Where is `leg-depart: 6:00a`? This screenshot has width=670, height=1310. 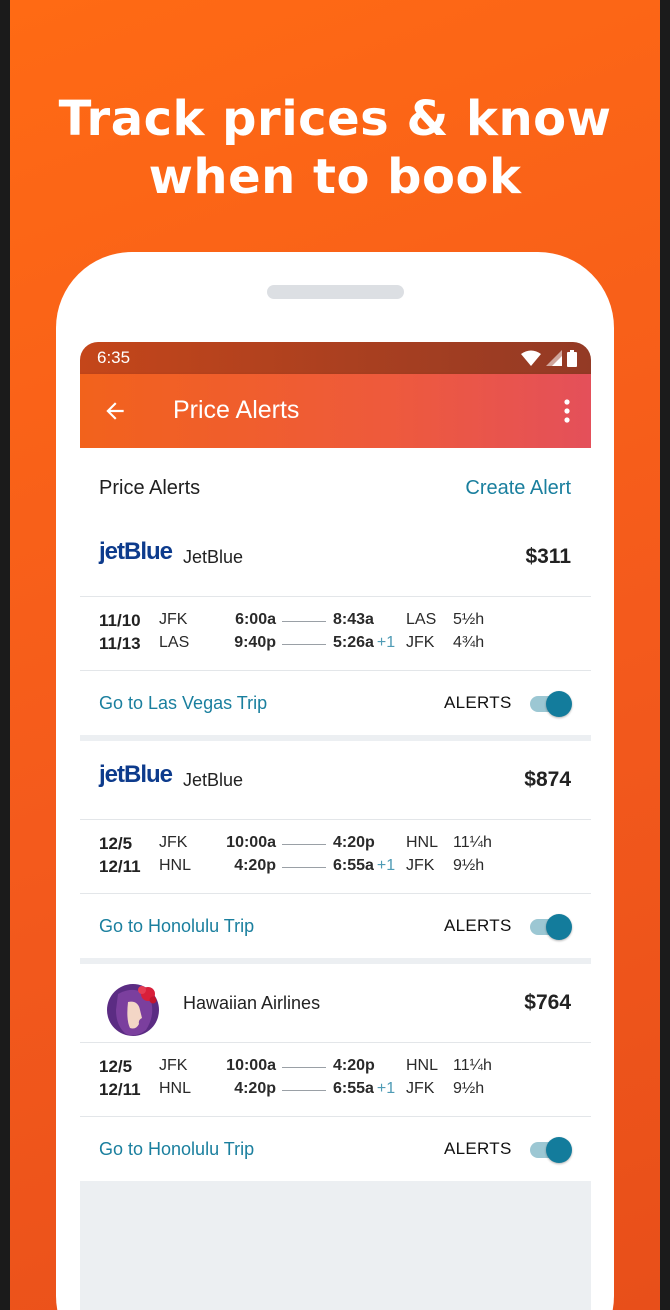 leg-depart: 6:00a is located at coordinates (255, 619).